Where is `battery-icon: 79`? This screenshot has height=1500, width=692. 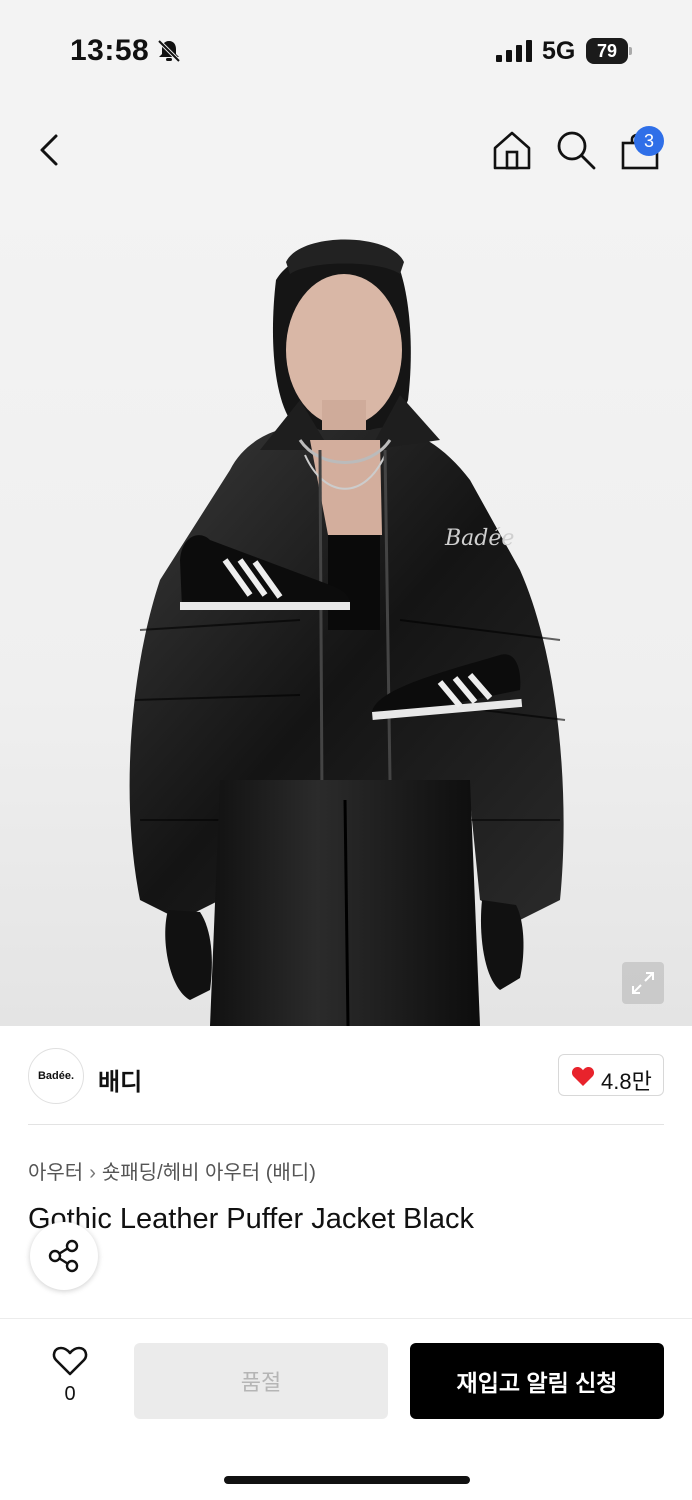
battery-icon: 79 is located at coordinates (609, 51).